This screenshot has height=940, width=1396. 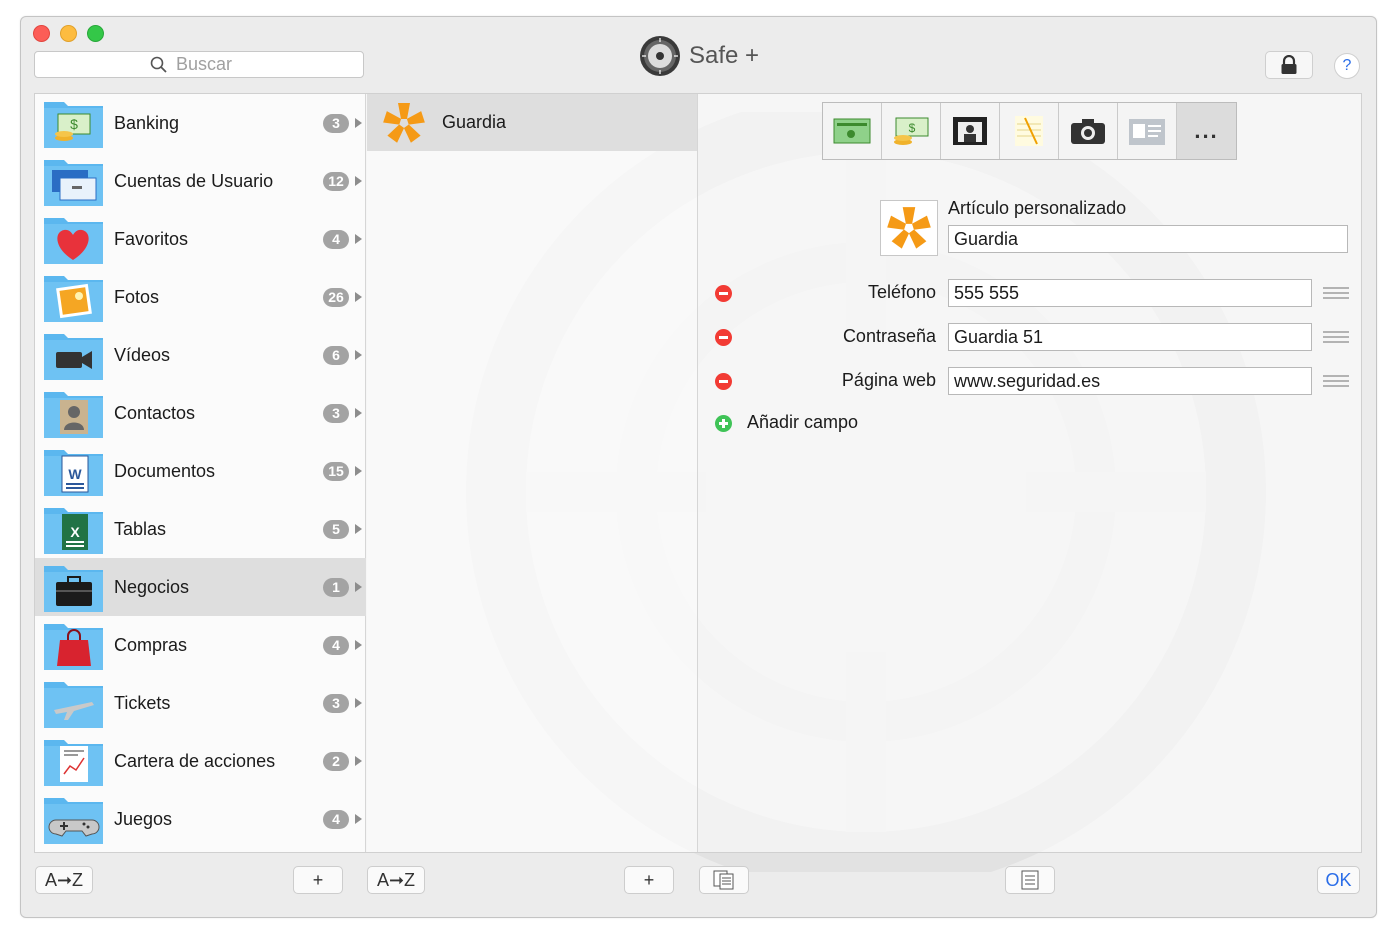 I want to click on app-title: Safe +, so click(x=699, y=56).